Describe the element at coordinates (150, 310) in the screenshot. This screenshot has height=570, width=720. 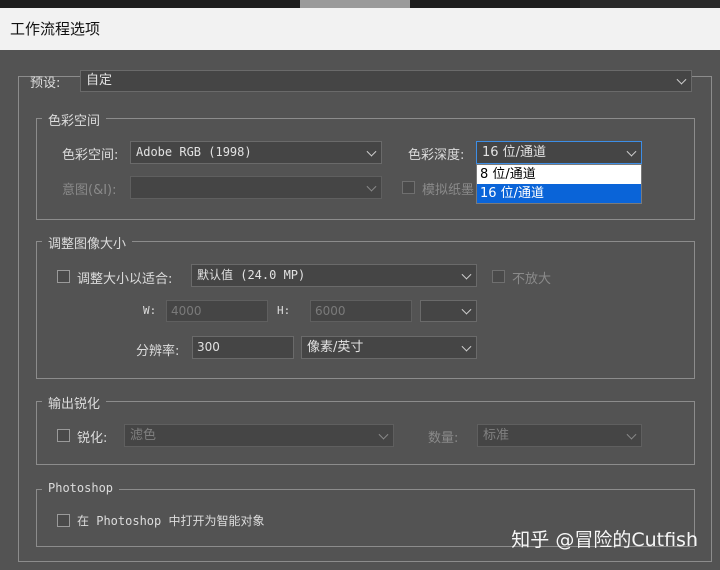
I see `width-label: W:` at that location.